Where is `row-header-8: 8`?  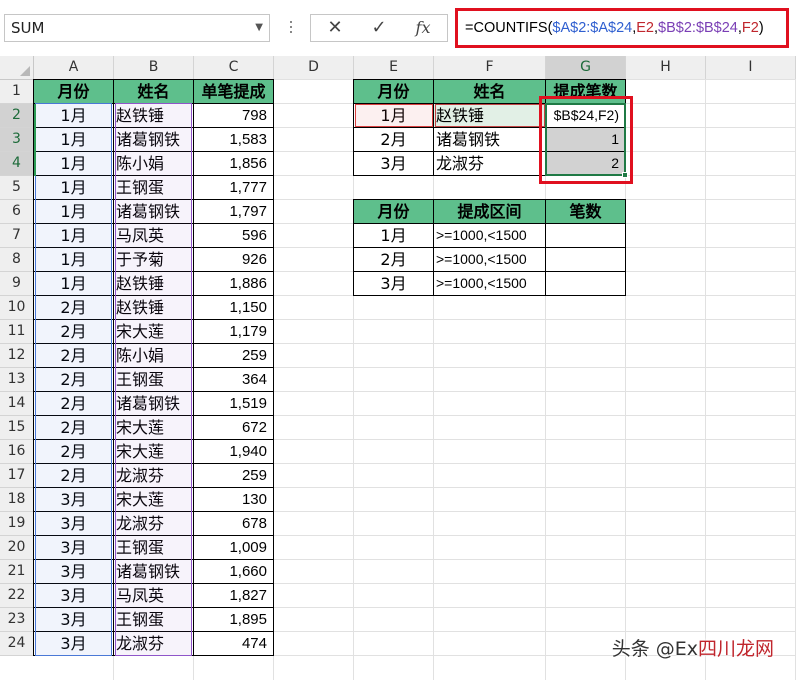
row-header-8: 8 is located at coordinates (17, 260).